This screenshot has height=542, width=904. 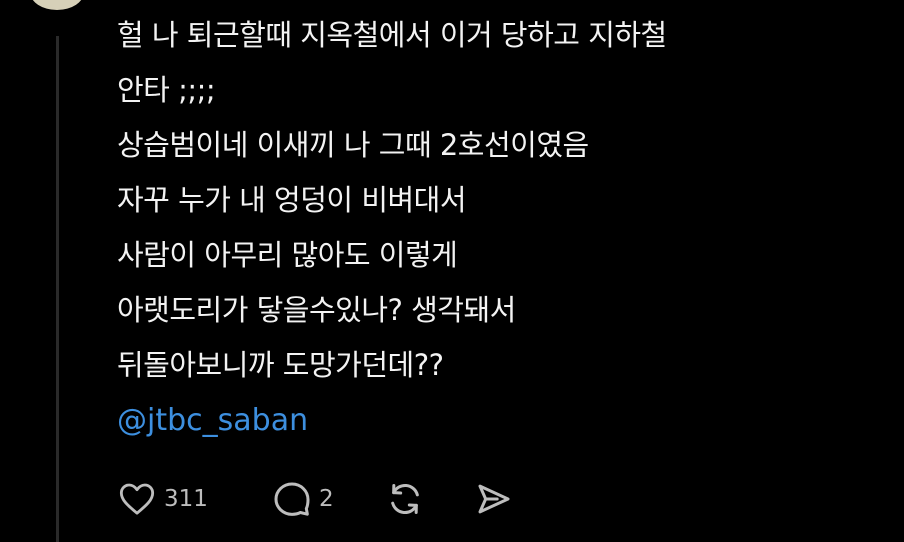 I want to click on post-text-line: 헐 나 퇴근할때 지옥철에서 이거 당하고 지하철, so click(x=392, y=35).